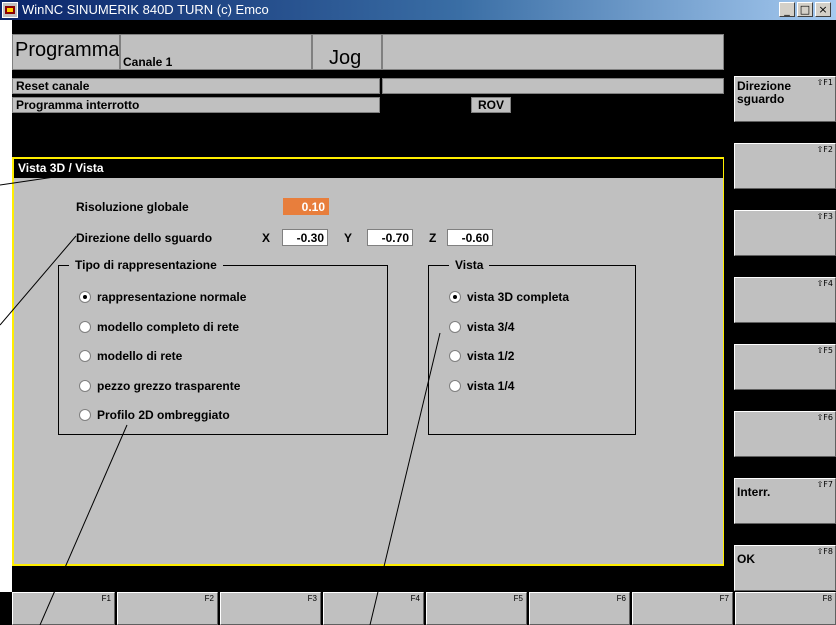 This screenshot has height=625, width=836. What do you see at coordinates (405, 478) in the screenshot?
I see `callout-line-view` at bounding box center [405, 478].